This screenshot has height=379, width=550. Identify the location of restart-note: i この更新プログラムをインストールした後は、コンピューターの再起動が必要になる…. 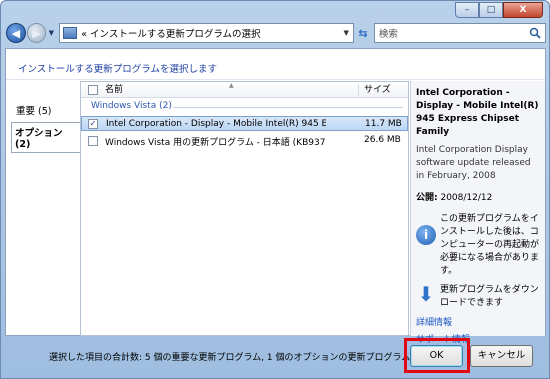
(478, 245).